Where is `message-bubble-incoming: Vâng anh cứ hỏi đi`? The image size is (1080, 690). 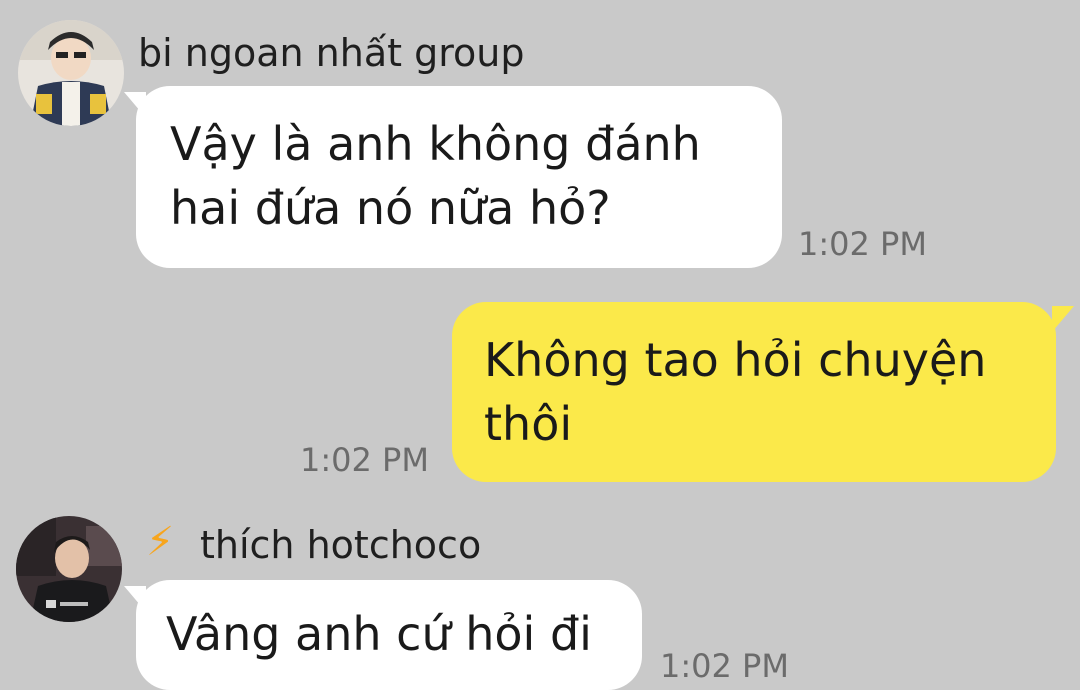 message-bubble-incoming: Vâng anh cứ hỏi đi is located at coordinates (389, 635).